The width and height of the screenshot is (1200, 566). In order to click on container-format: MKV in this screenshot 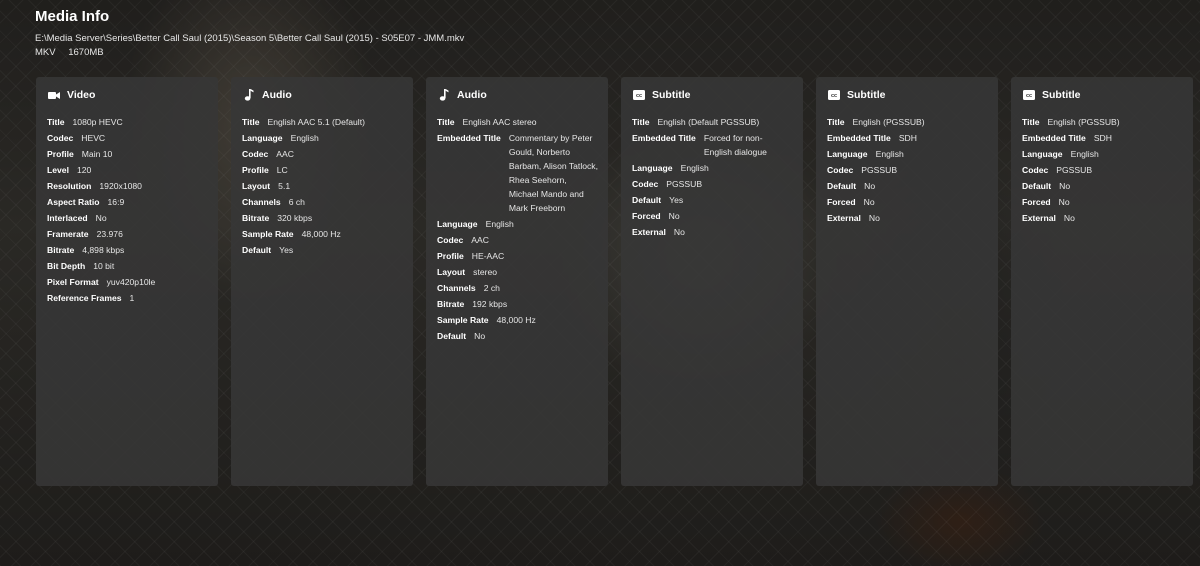, I will do `click(45, 52)`.